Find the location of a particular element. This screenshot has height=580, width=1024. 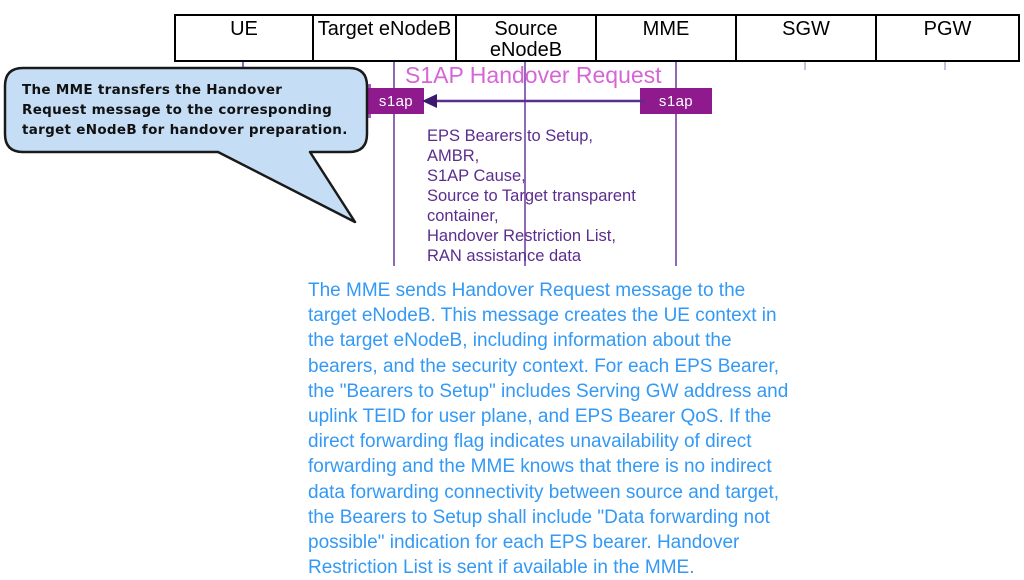

node-label-target-enodeb: Target eNodeB is located at coordinates (384, 29).